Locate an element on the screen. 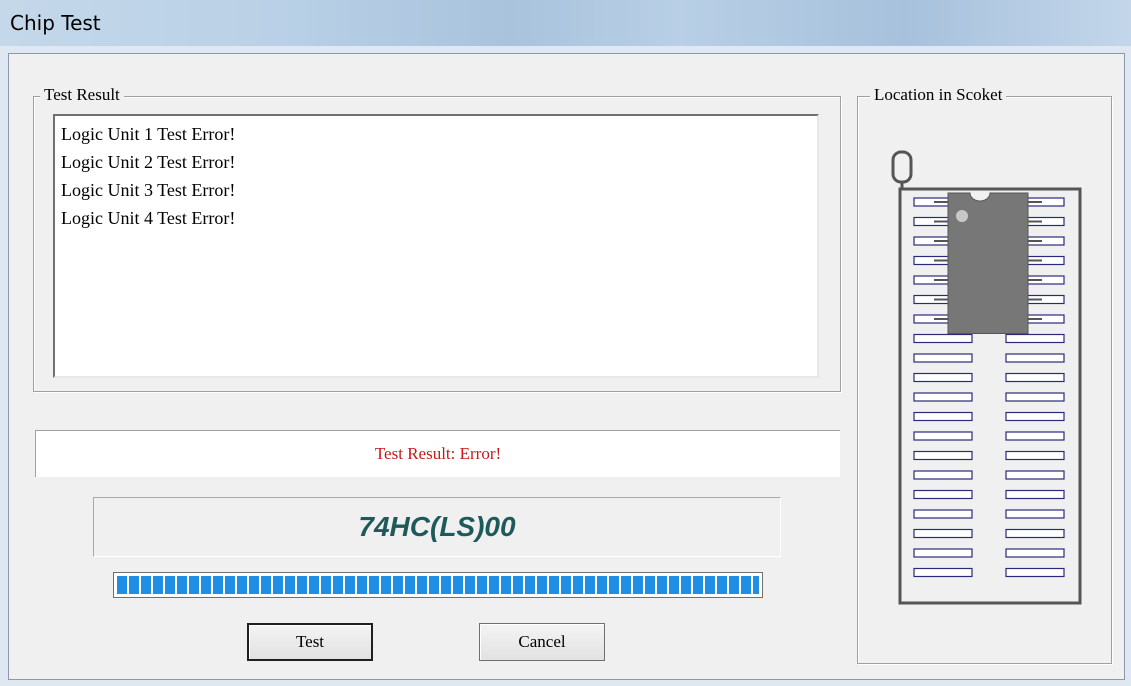 This screenshot has height=686, width=1131. test-result-group-label: Test Result is located at coordinates (82, 95).